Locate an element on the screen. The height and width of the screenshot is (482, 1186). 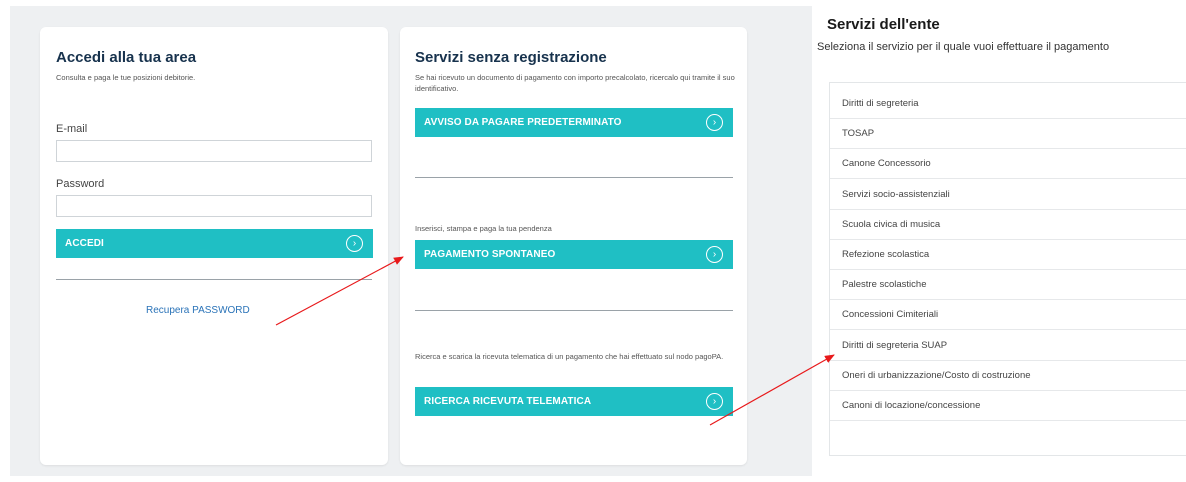
password-label: Password is located at coordinates (80, 184).